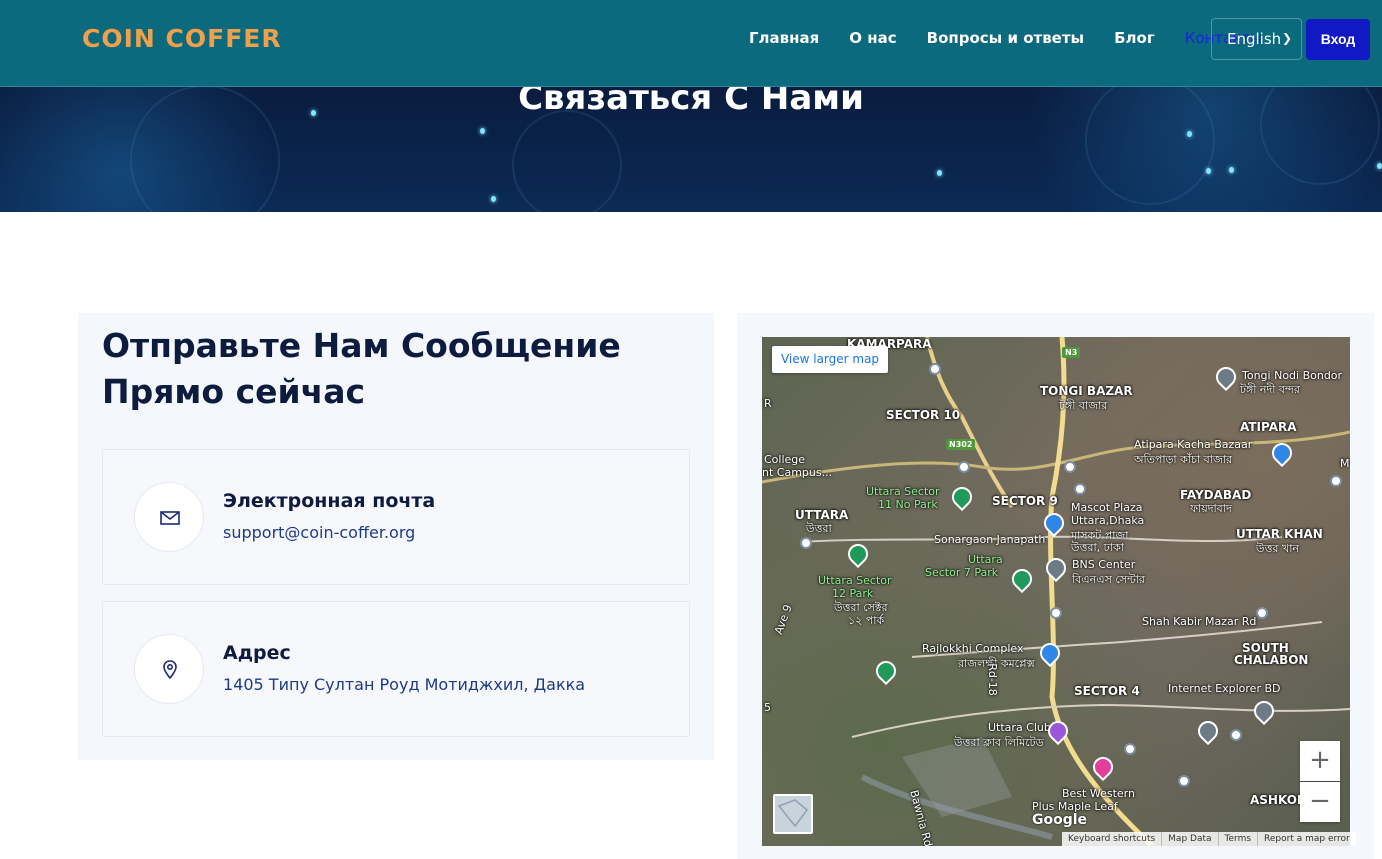 The height and width of the screenshot is (859, 1382). I want to click on map-label: TONGI BAZAR, so click(1086, 391).